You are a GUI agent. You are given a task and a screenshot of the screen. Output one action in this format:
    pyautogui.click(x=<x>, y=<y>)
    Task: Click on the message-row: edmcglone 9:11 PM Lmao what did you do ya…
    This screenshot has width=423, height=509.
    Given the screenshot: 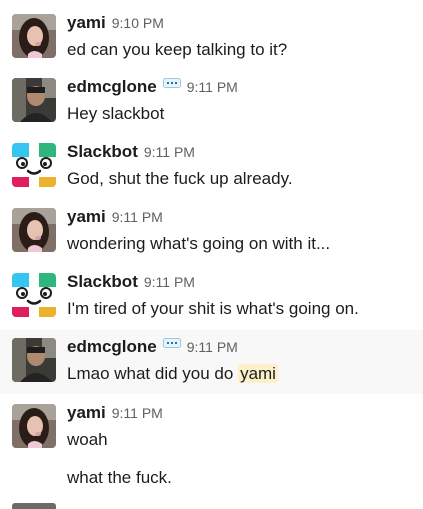 What is the action you would take?
    pyautogui.click(x=211, y=362)
    